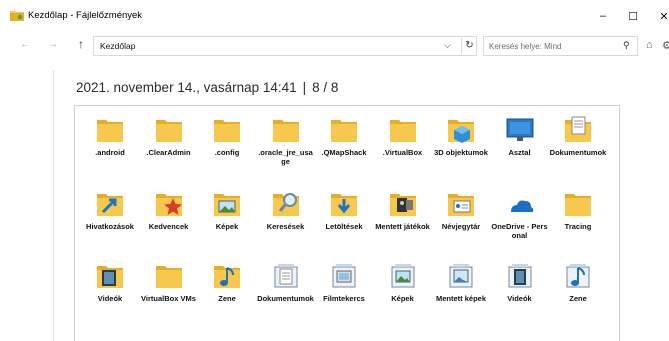 The image size is (669, 341). I want to click on version-counter: 8 / 8, so click(325, 87).